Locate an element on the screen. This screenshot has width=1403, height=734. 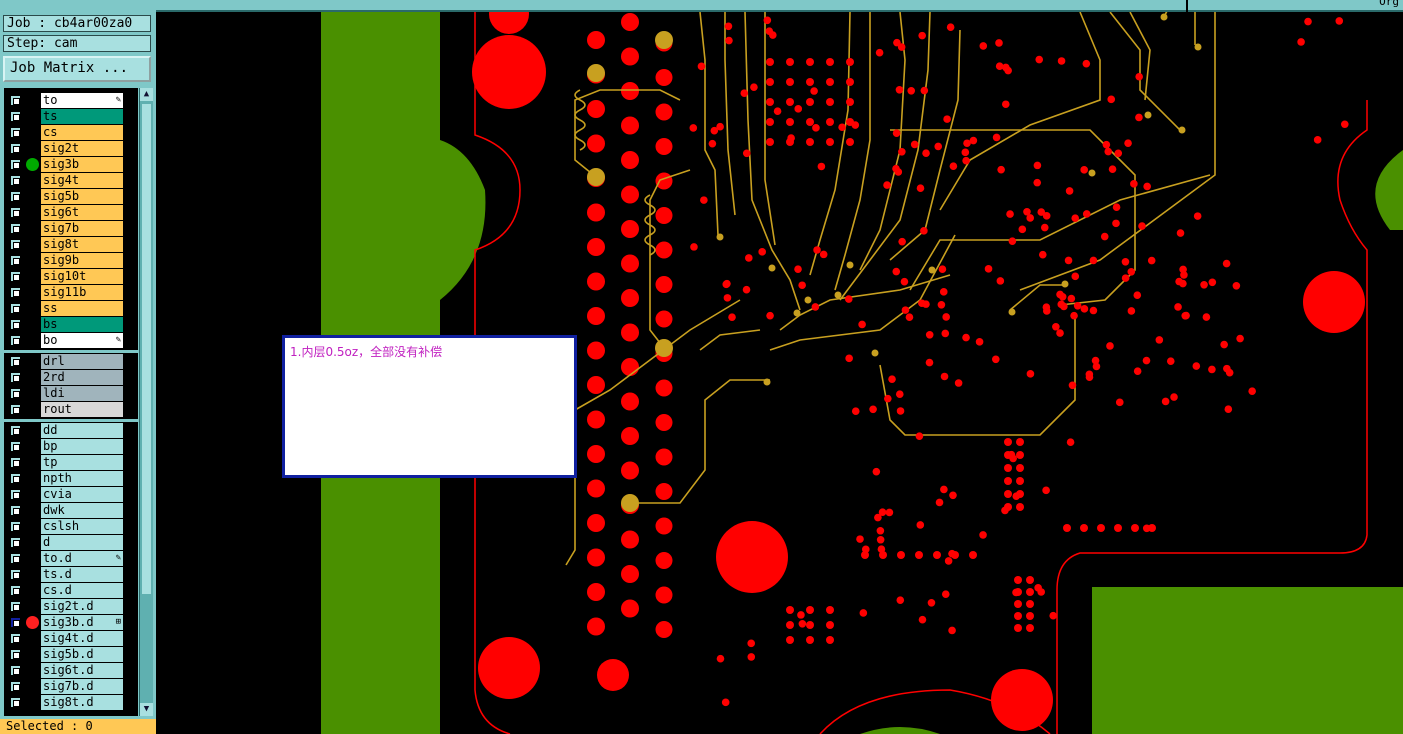
layer-name: sig7b.d is located at coordinates (82, 686).